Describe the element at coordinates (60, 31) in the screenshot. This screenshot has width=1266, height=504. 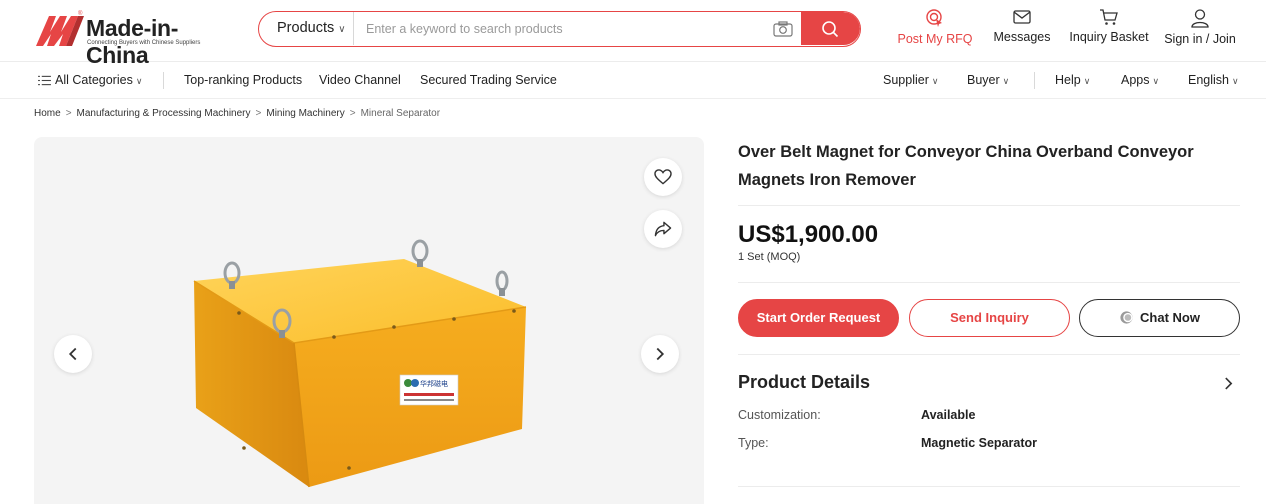
I see `logo-mark-icon` at that location.